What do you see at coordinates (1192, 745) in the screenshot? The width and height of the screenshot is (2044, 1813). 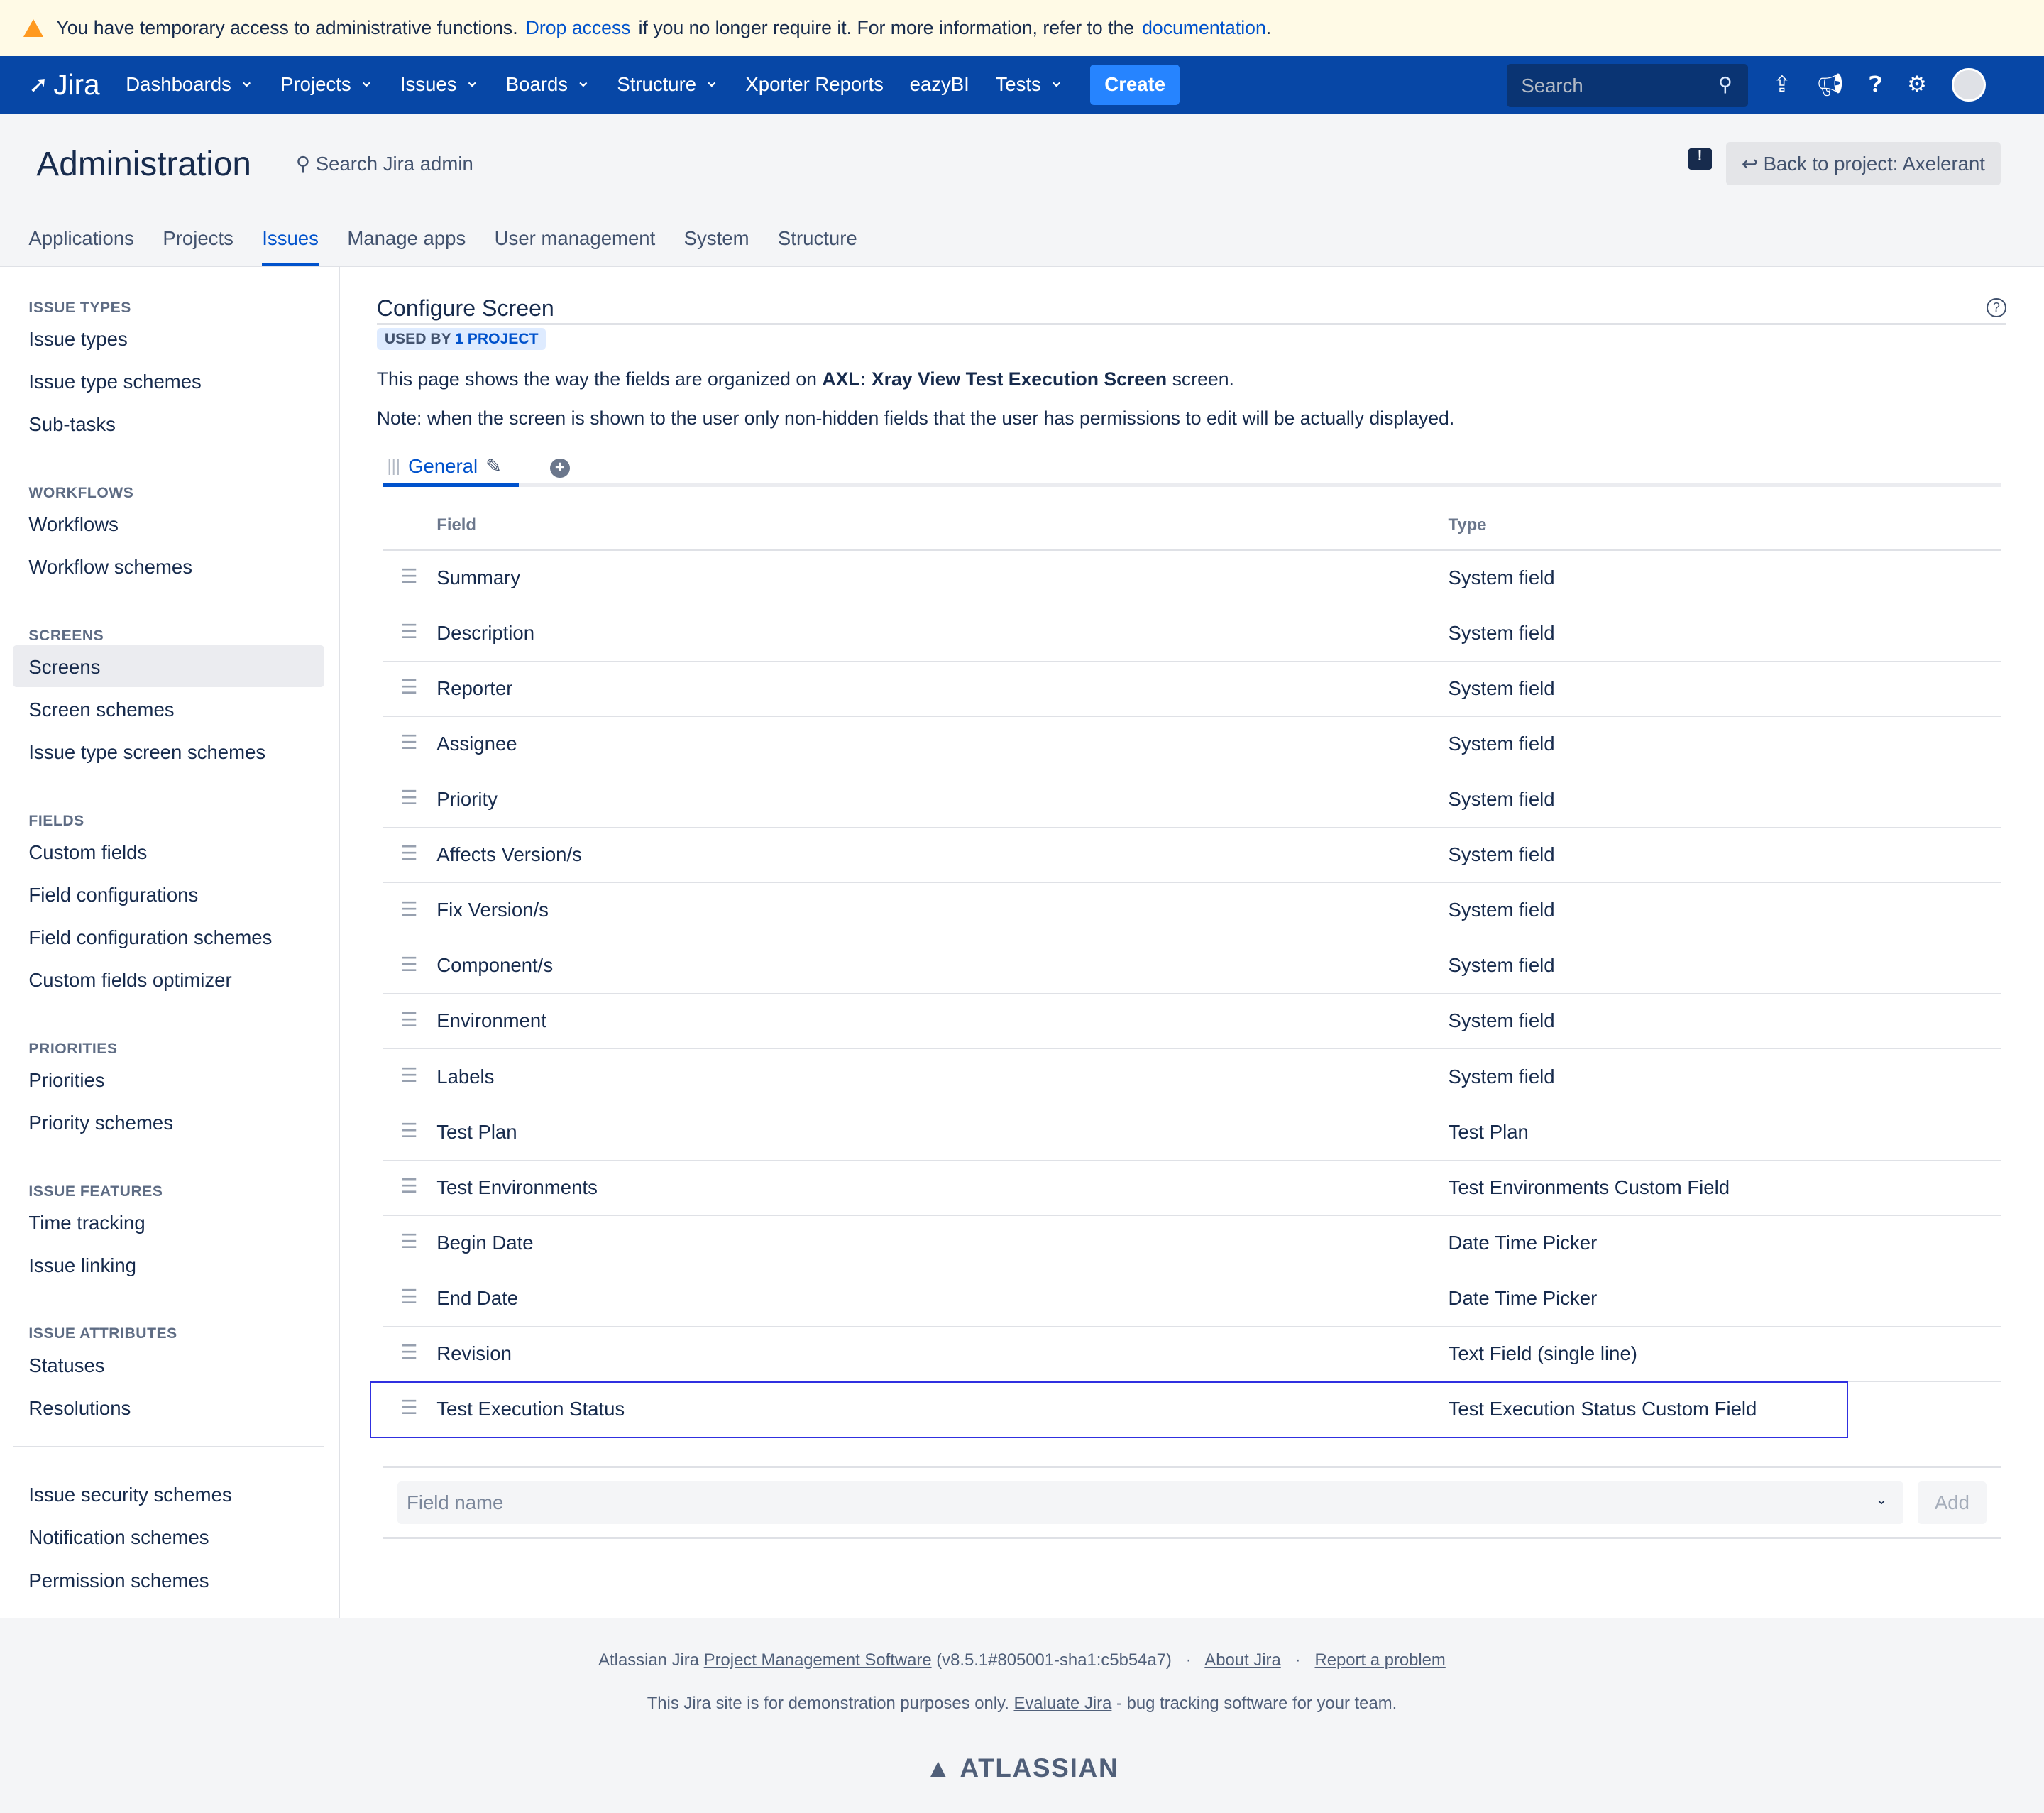 I see `table-row: ☰ Assignee System field` at bounding box center [1192, 745].